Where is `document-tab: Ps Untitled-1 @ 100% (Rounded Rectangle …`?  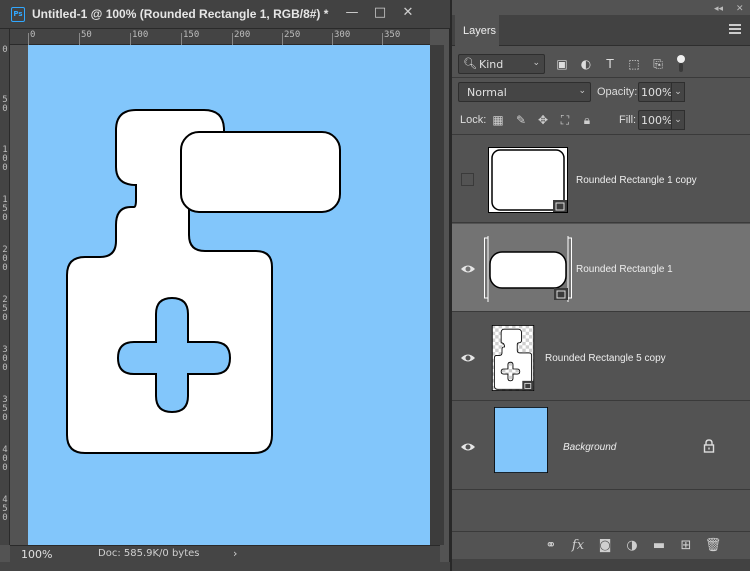 document-tab: Ps Untitled-1 @ 100% (Rounded Rectangle … is located at coordinates (225, 14).